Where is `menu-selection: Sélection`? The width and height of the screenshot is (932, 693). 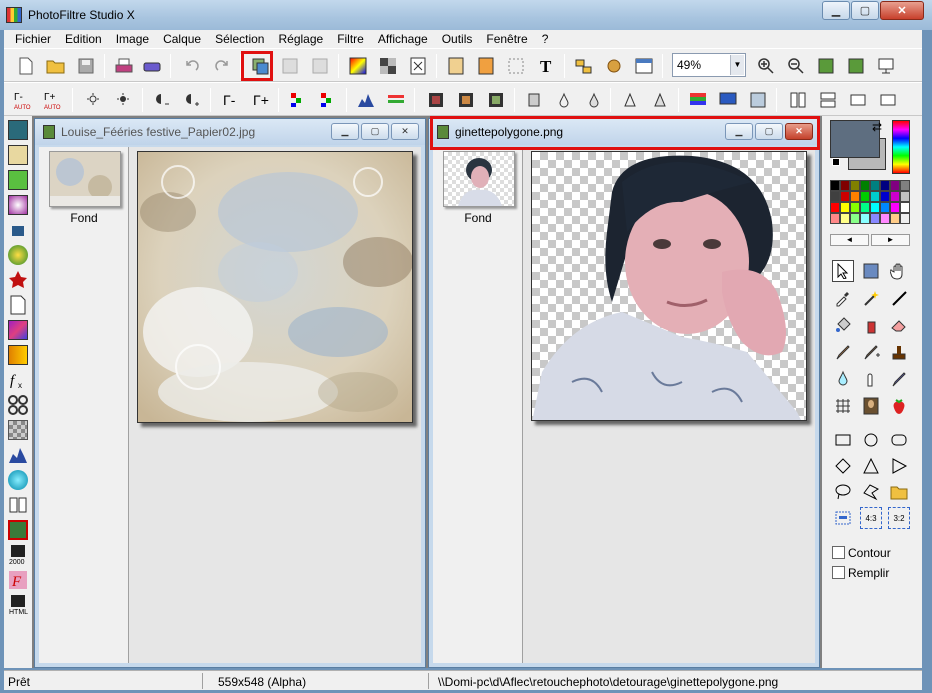
menu-selection: Sélection is located at coordinates (239, 39).